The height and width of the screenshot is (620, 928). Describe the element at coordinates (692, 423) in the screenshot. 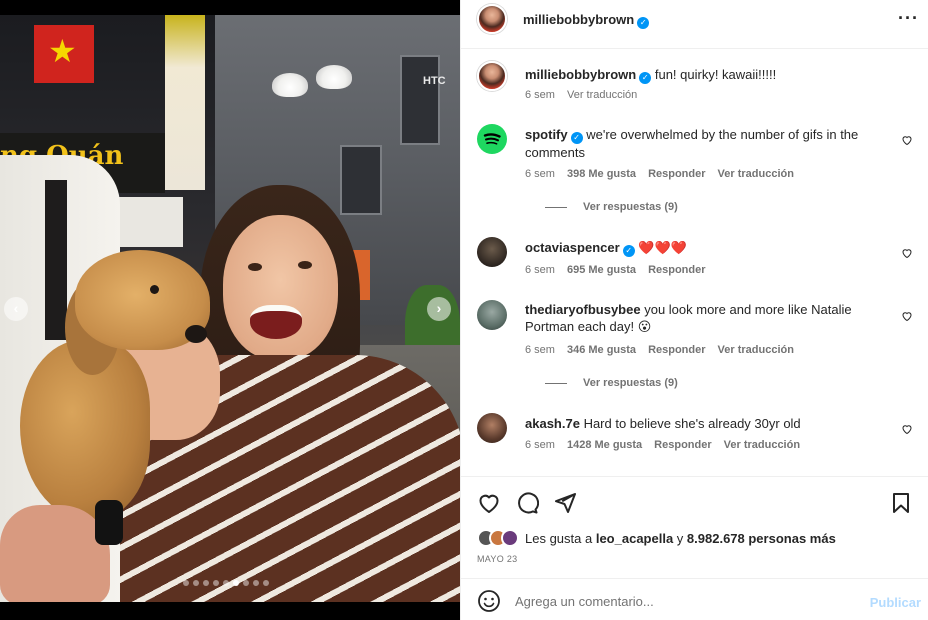

I see `comment-body: Hard to believe she's already 30yr old` at that location.